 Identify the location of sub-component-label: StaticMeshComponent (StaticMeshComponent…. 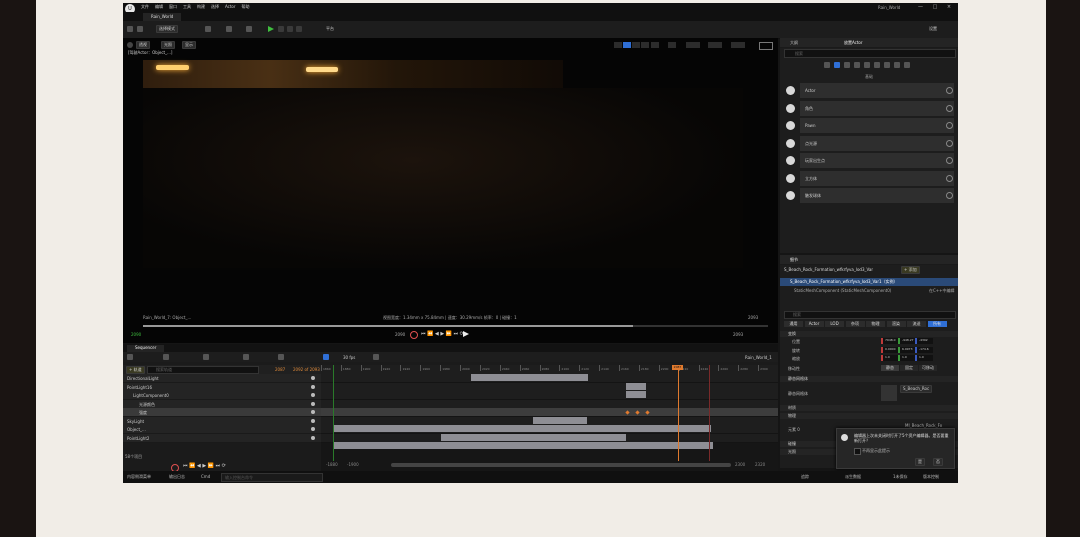
(842, 290).